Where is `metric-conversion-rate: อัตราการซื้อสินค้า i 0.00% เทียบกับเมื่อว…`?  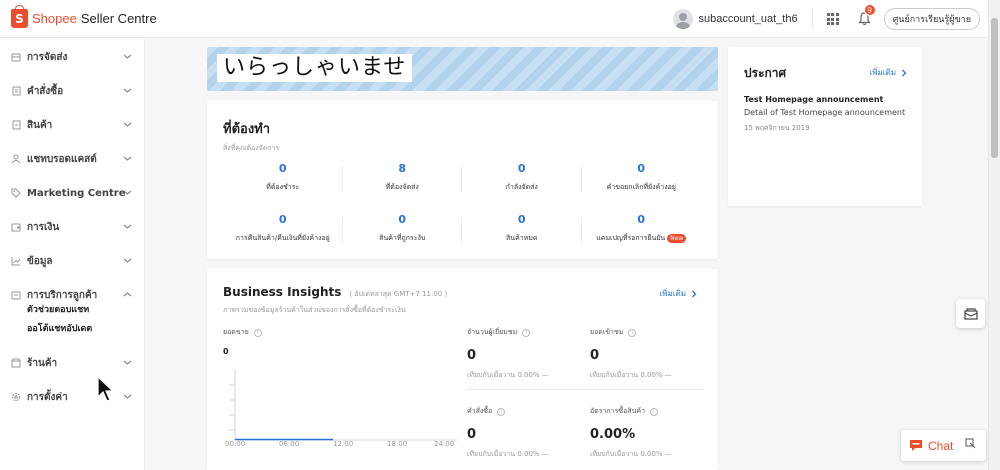
metric-conversion-rate: อัตราการซื้อสินค้า i 0.00% เทียบกับเมื่อว… is located at coordinates (645, 433).